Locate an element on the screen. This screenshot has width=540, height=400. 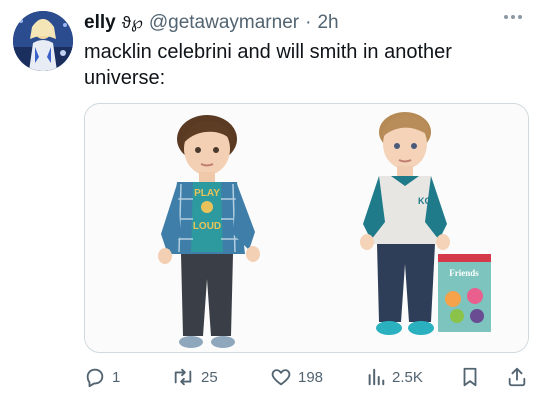
bookmark-icon is located at coordinates (470, 377).